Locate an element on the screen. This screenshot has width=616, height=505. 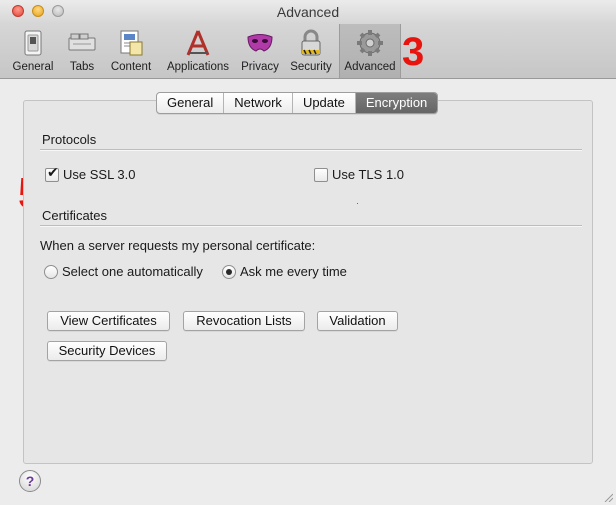
tab-general: General is located at coordinates (191, 103).